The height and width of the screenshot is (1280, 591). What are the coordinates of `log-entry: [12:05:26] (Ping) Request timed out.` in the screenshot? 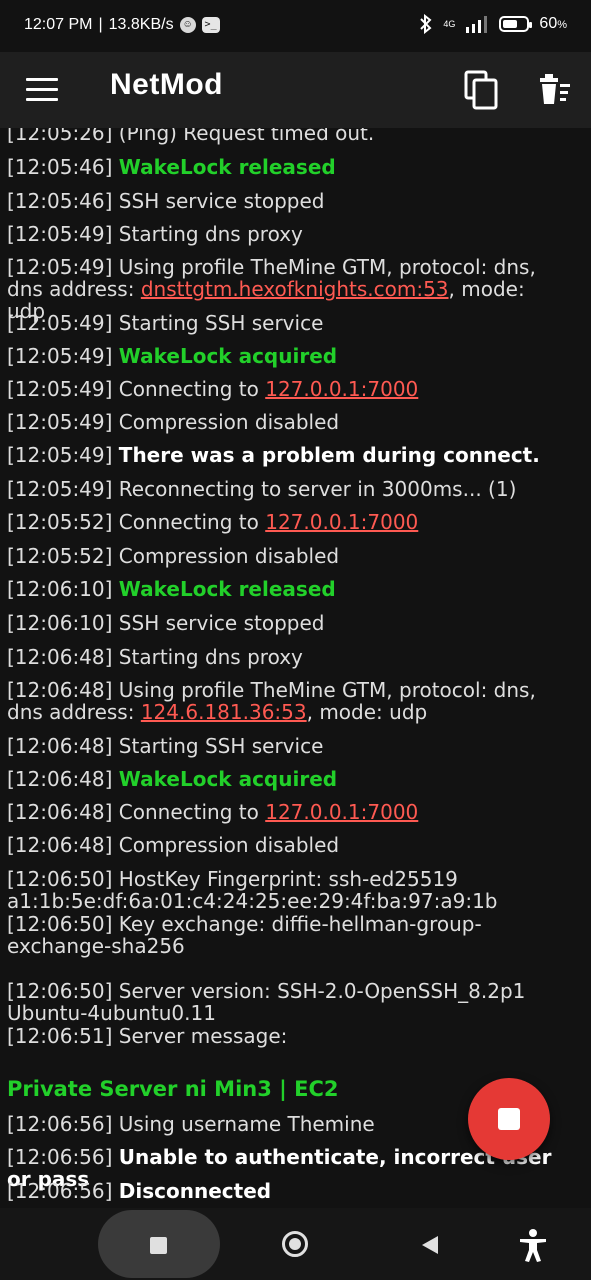 It's located at (287, 136).